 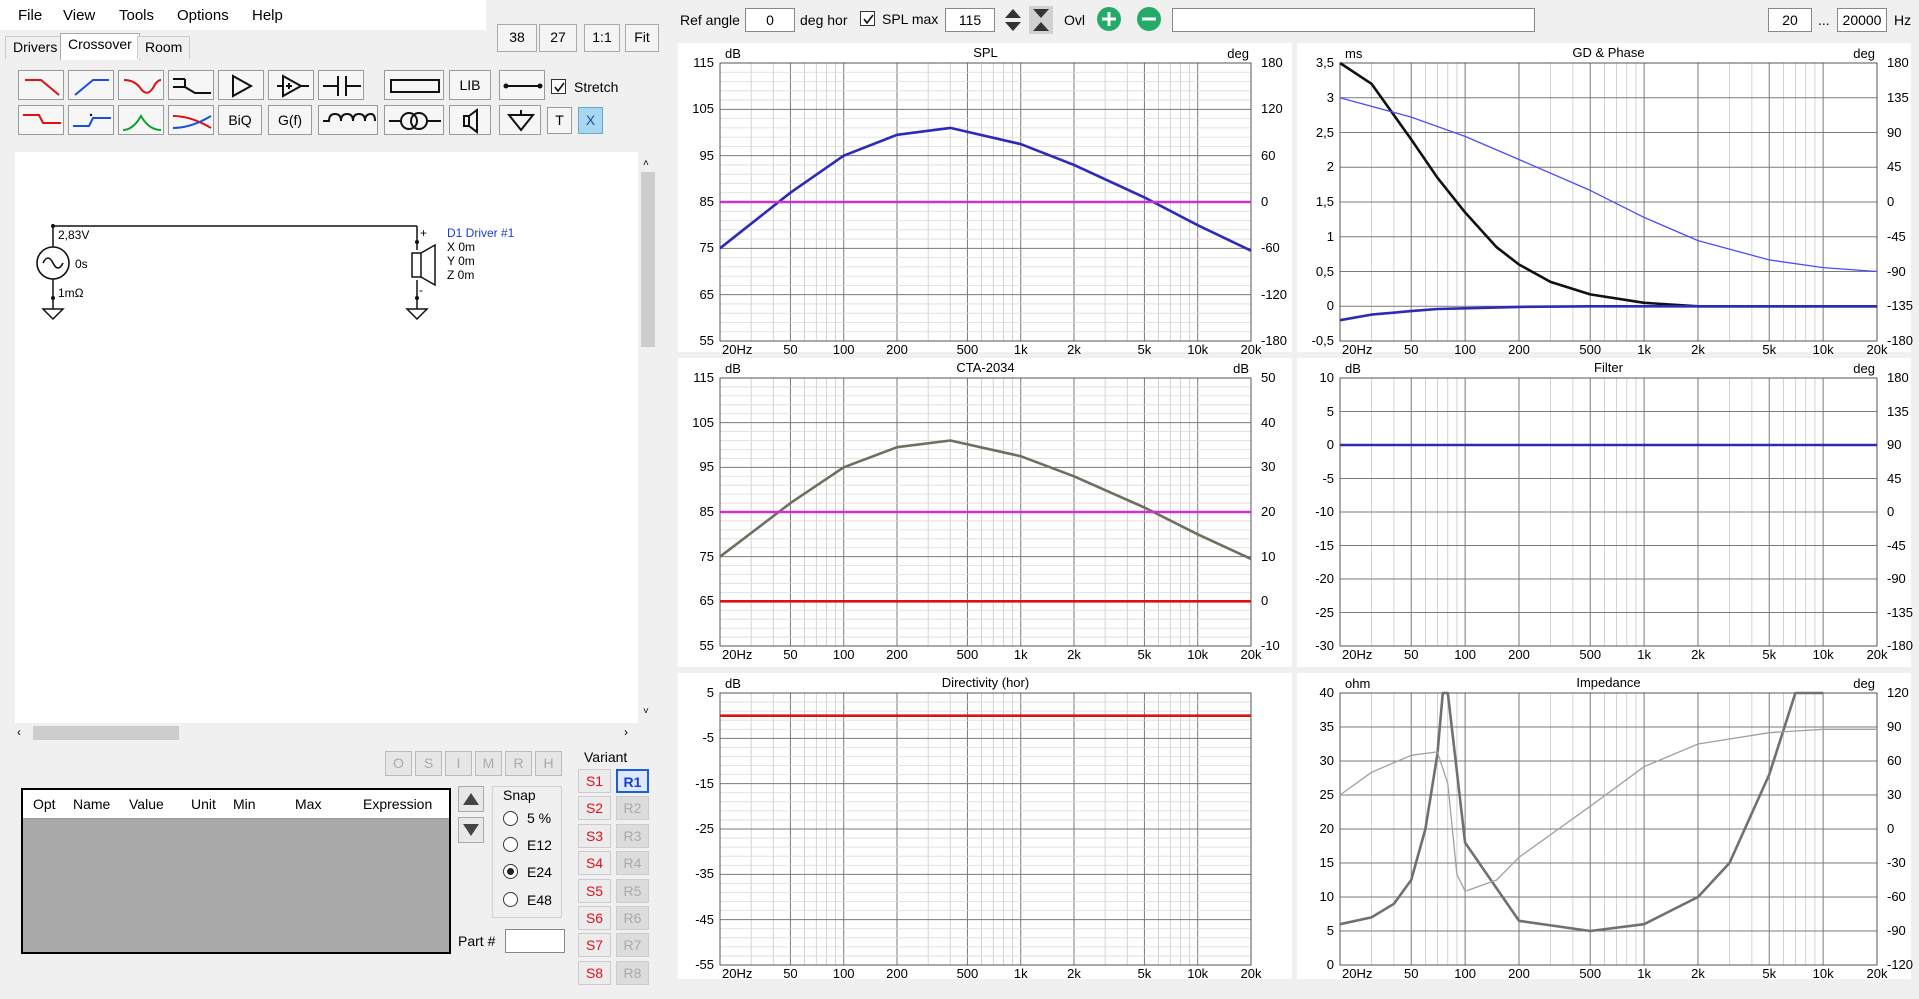 What do you see at coordinates (770, 20) in the screenshot?
I see `ref-angle-input: 0` at bounding box center [770, 20].